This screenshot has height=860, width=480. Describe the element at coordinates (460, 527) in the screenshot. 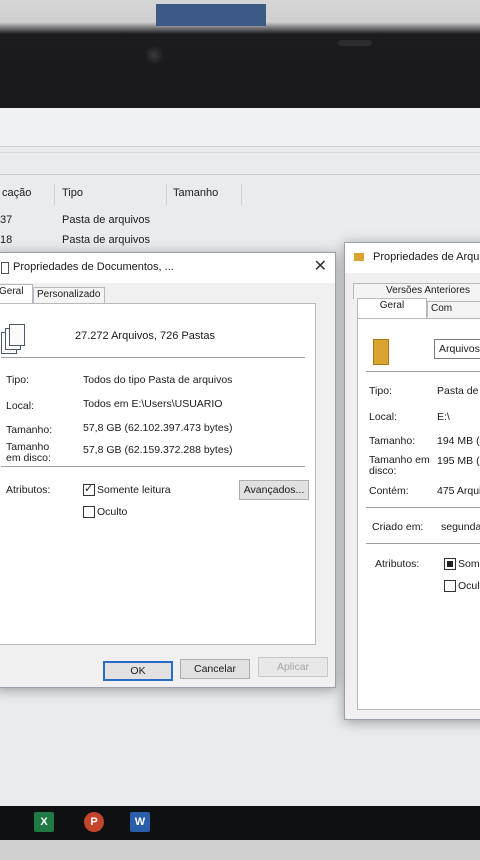

I see `field-value: segunda-` at that location.